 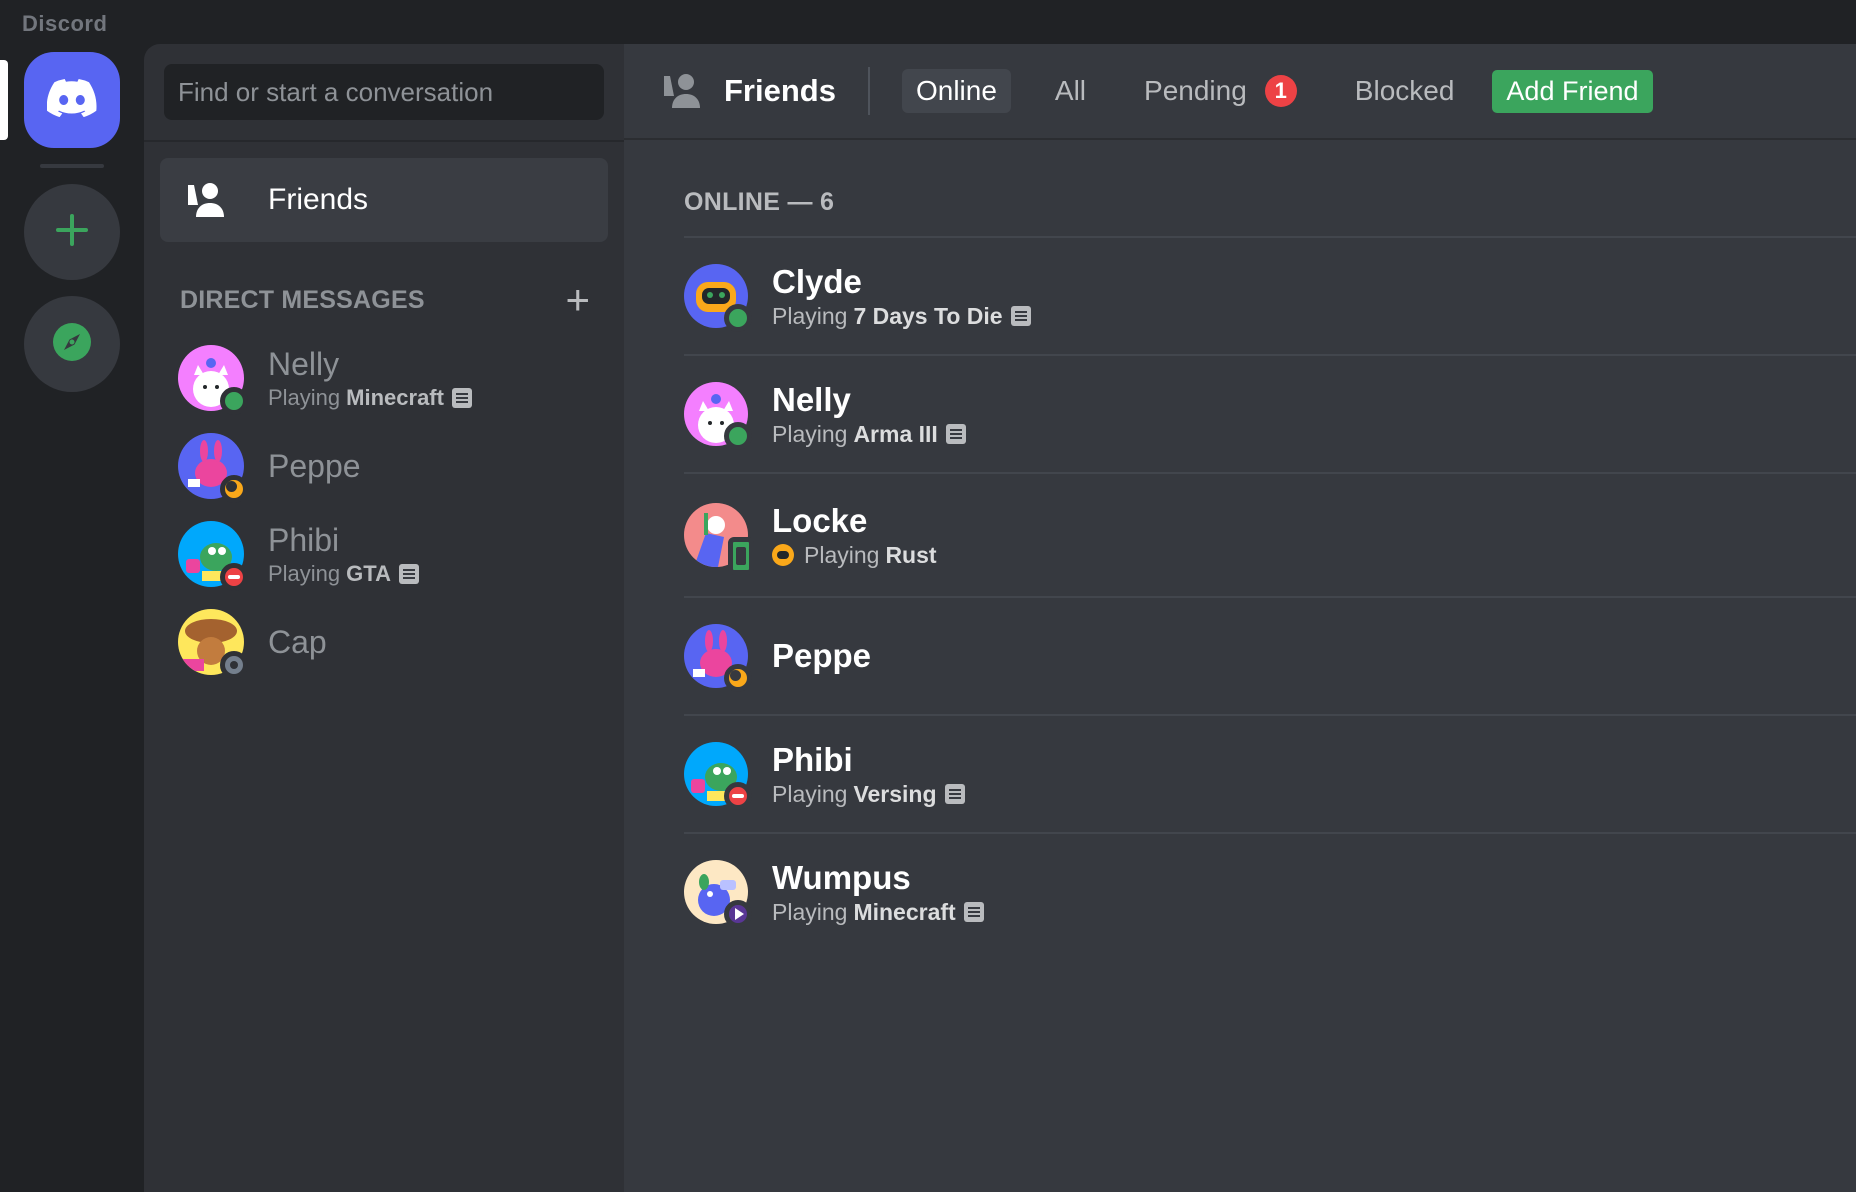 What do you see at coordinates (1270, 295) in the screenshot?
I see `friend-row-clyde: Clyde Playing 7 Days To Die` at bounding box center [1270, 295].